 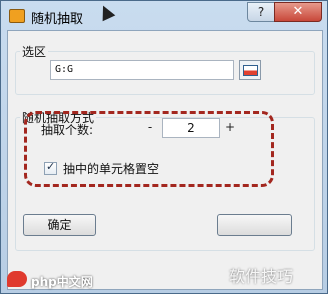 What do you see at coordinates (17, 279) in the screenshot?
I see `watermark-logo-icon` at bounding box center [17, 279].